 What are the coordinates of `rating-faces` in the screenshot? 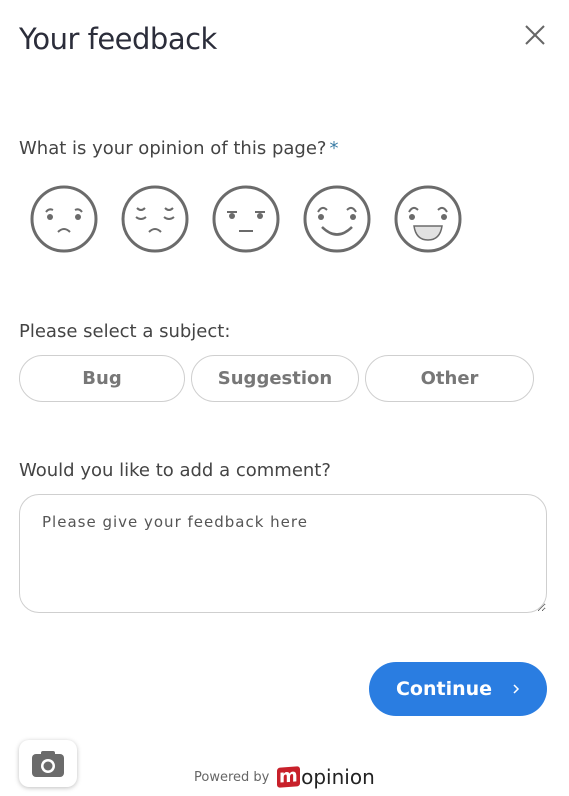 It's located at (246, 219).